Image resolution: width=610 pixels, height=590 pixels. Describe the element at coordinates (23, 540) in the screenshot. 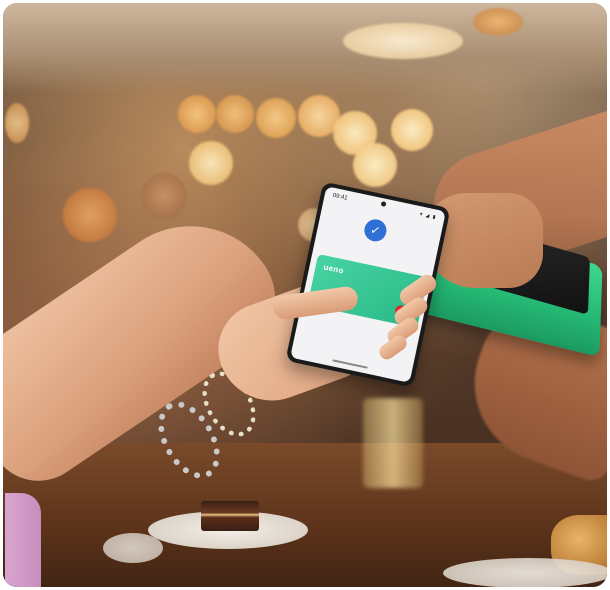

I see `pink-sleeve` at that location.